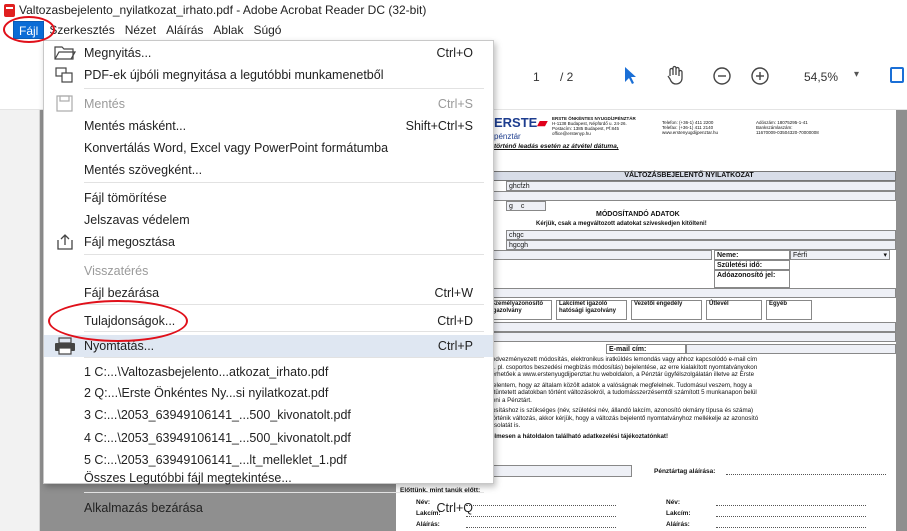 Image resolution: width=907 pixels, height=531 pixels. I want to click on doc-type-4: Egyéb, so click(789, 310).